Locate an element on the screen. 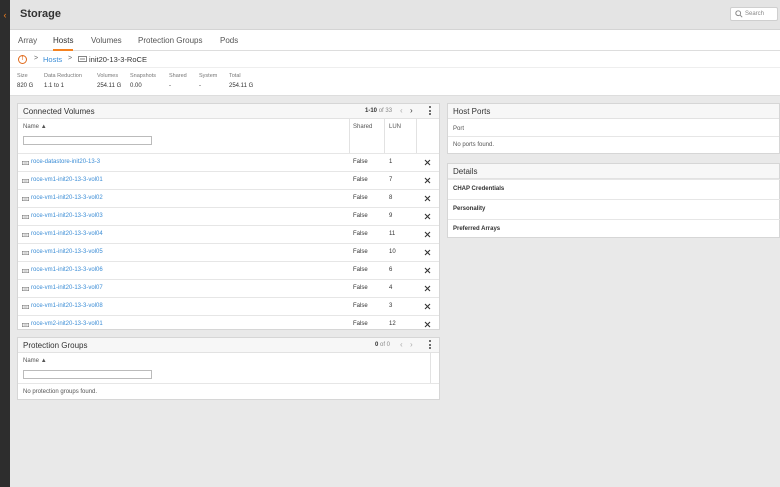 This screenshot has height=487, width=780. detail-preferred-arrays: Preferred Arrays is located at coordinates (614, 228).